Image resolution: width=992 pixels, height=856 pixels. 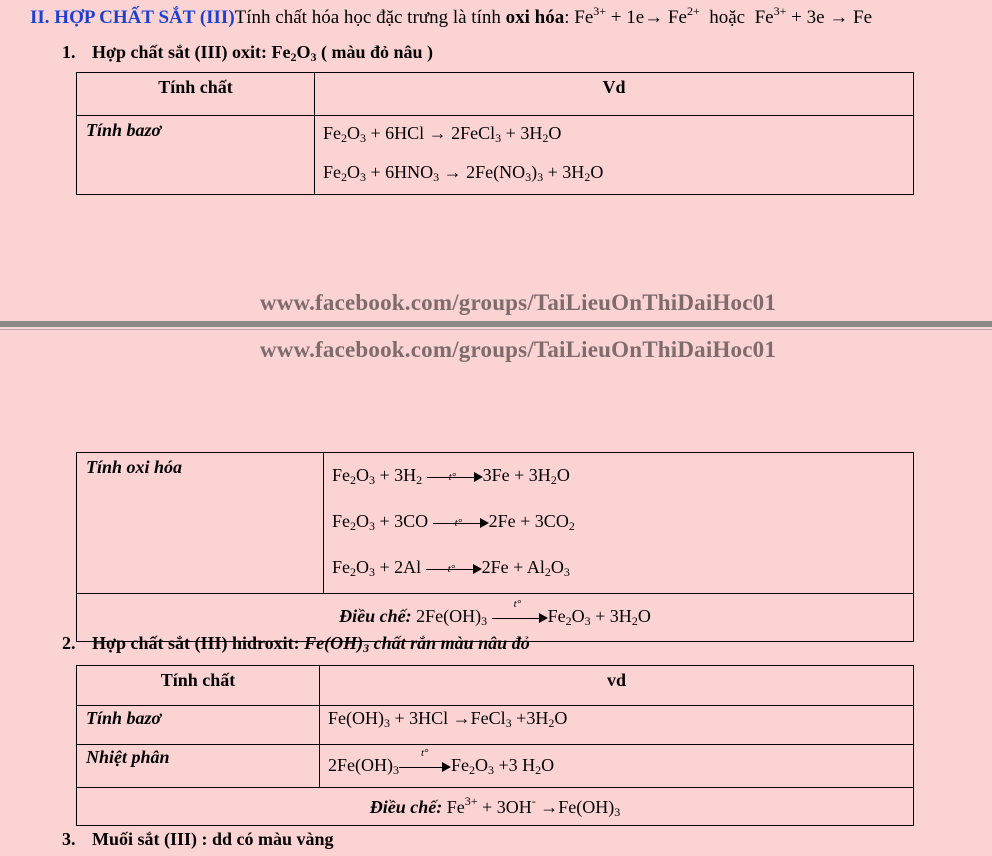 I want to click on equation-thermal: 2Fe(OH)3 t° Fe2O3 +3 H2O, so click(x=616, y=766).